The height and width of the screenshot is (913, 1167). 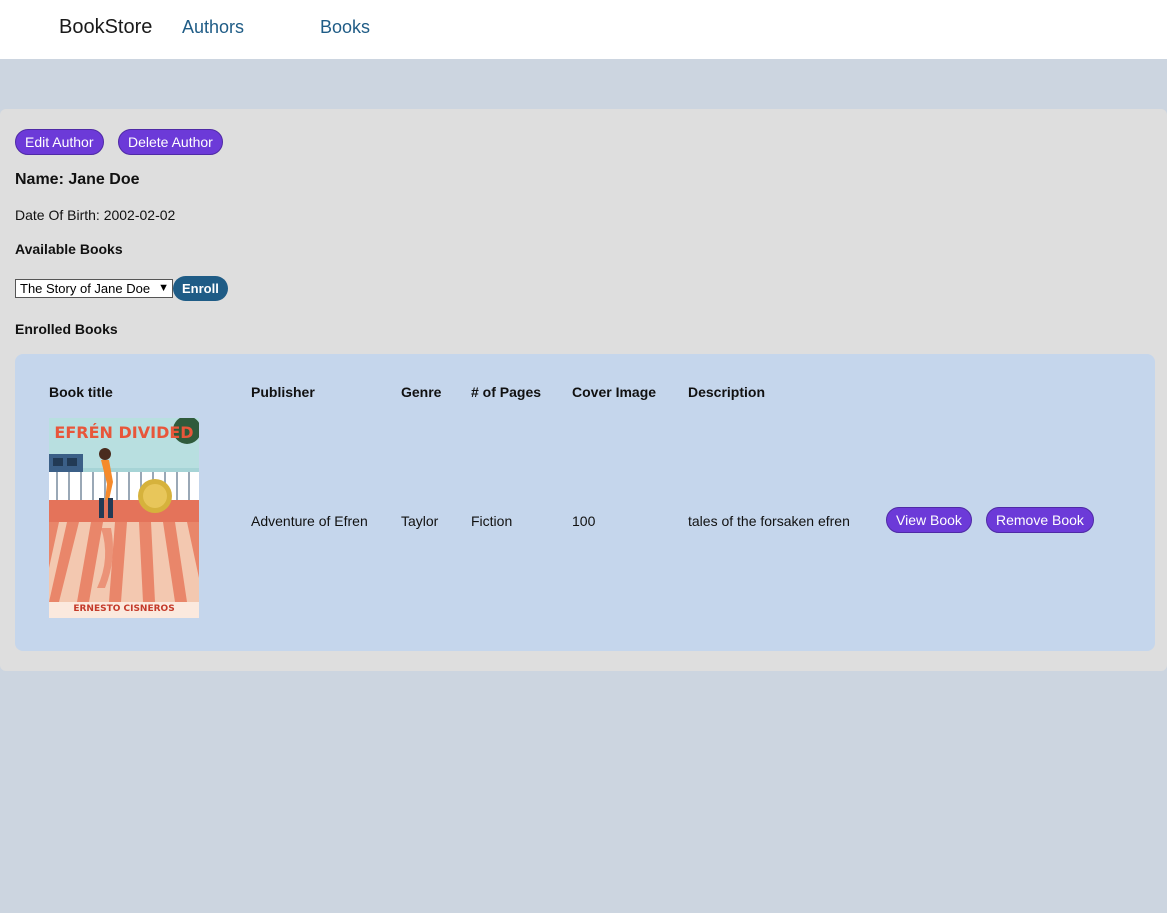 What do you see at coordinates (66, 329) in the screenshot?
I see `enrolled-books-heading: Enrolled Books` at bounding box center [66, 329].